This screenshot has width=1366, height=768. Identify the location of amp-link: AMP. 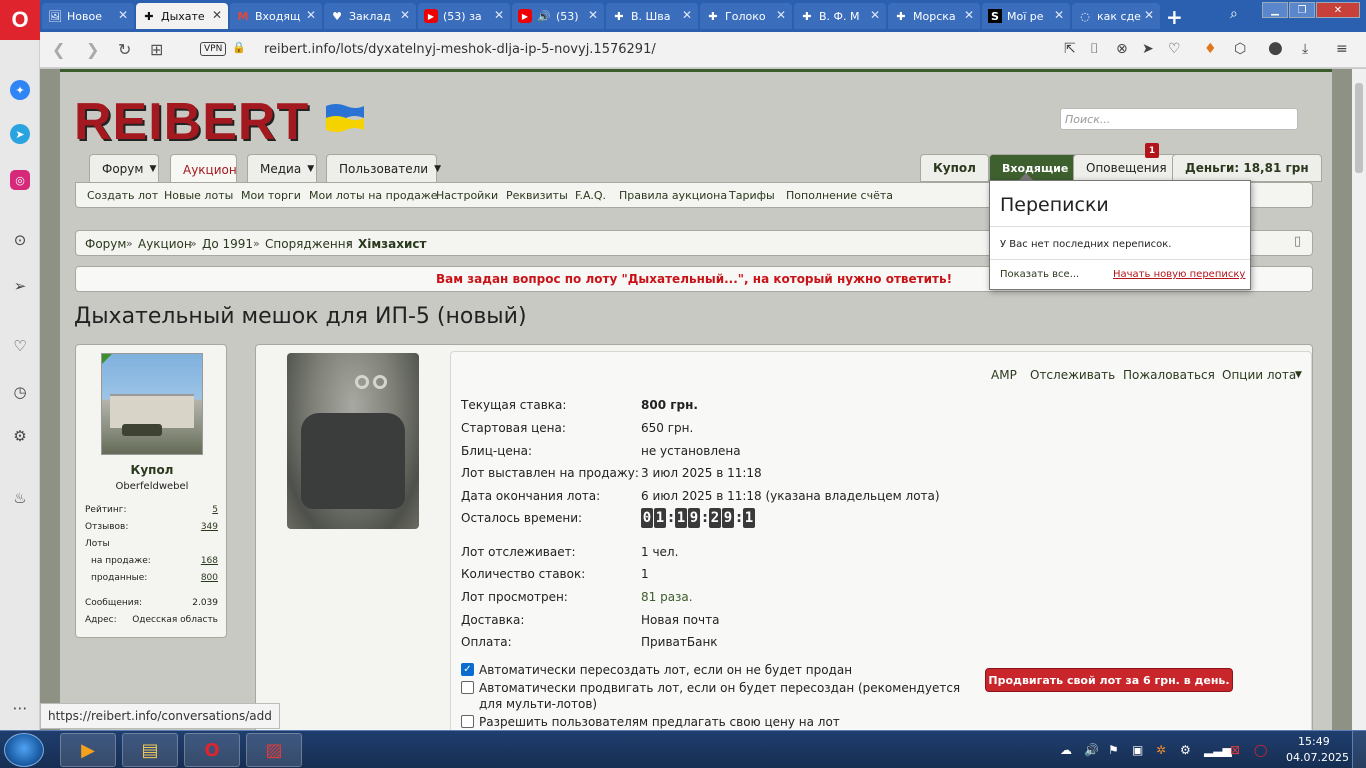
(1004, 375).